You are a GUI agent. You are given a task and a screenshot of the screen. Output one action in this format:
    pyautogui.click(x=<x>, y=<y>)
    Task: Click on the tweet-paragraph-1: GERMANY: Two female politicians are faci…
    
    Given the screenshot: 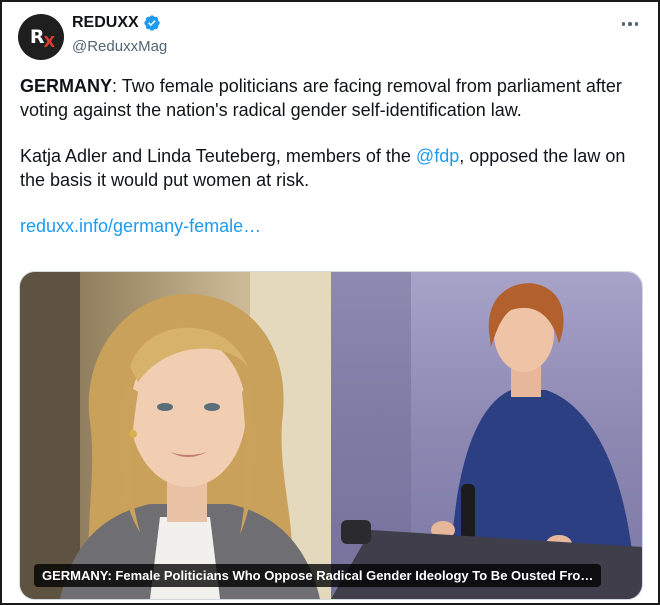 What is the action you would take?
    pyautogui.click(x=332, y=98)
    